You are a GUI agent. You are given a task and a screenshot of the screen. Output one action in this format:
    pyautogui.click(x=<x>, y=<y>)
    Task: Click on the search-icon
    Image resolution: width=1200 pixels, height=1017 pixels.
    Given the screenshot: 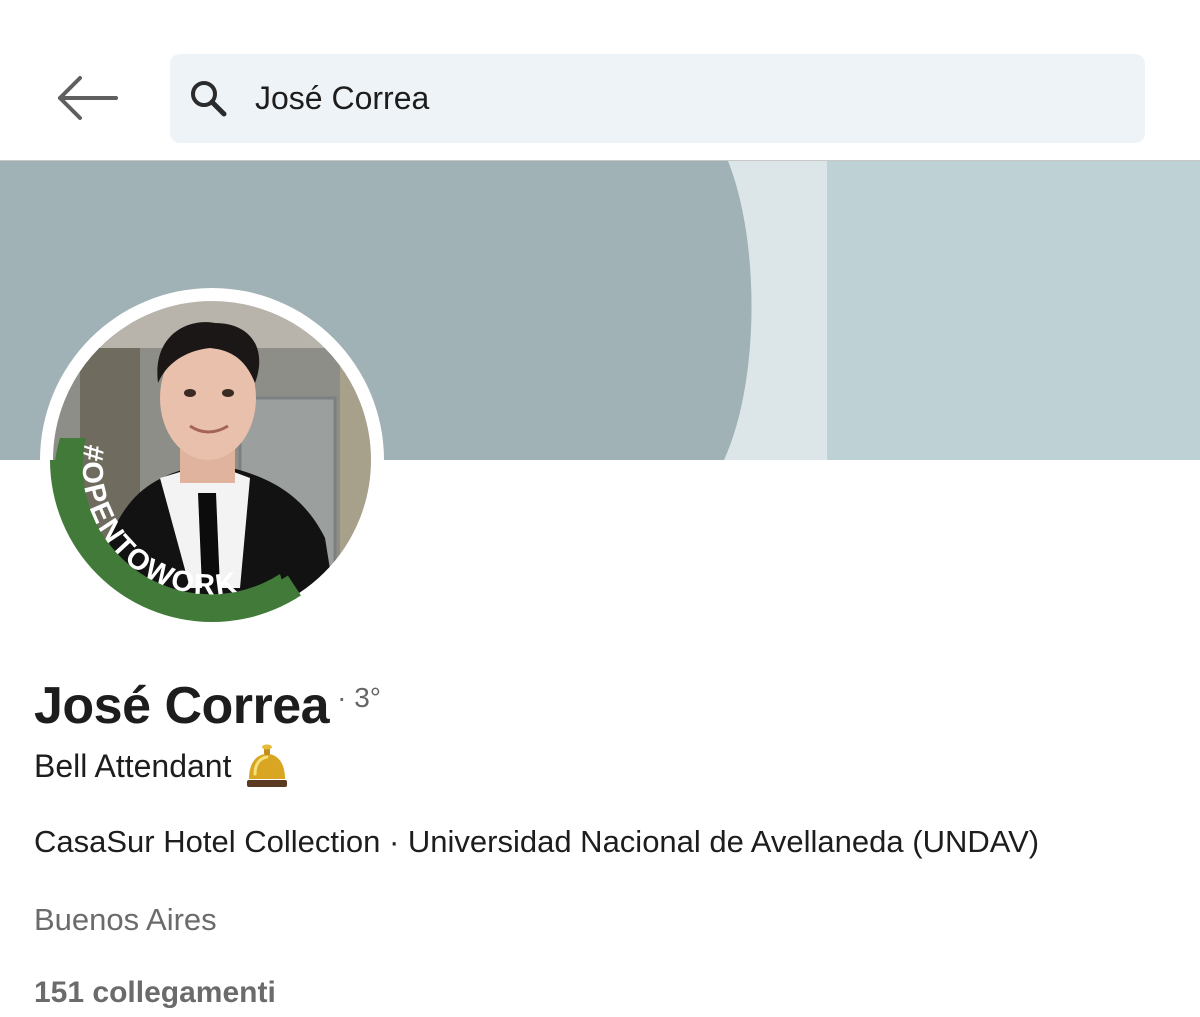 What is the action you would take?
    pyautogui.click(x=209, y=99)
    